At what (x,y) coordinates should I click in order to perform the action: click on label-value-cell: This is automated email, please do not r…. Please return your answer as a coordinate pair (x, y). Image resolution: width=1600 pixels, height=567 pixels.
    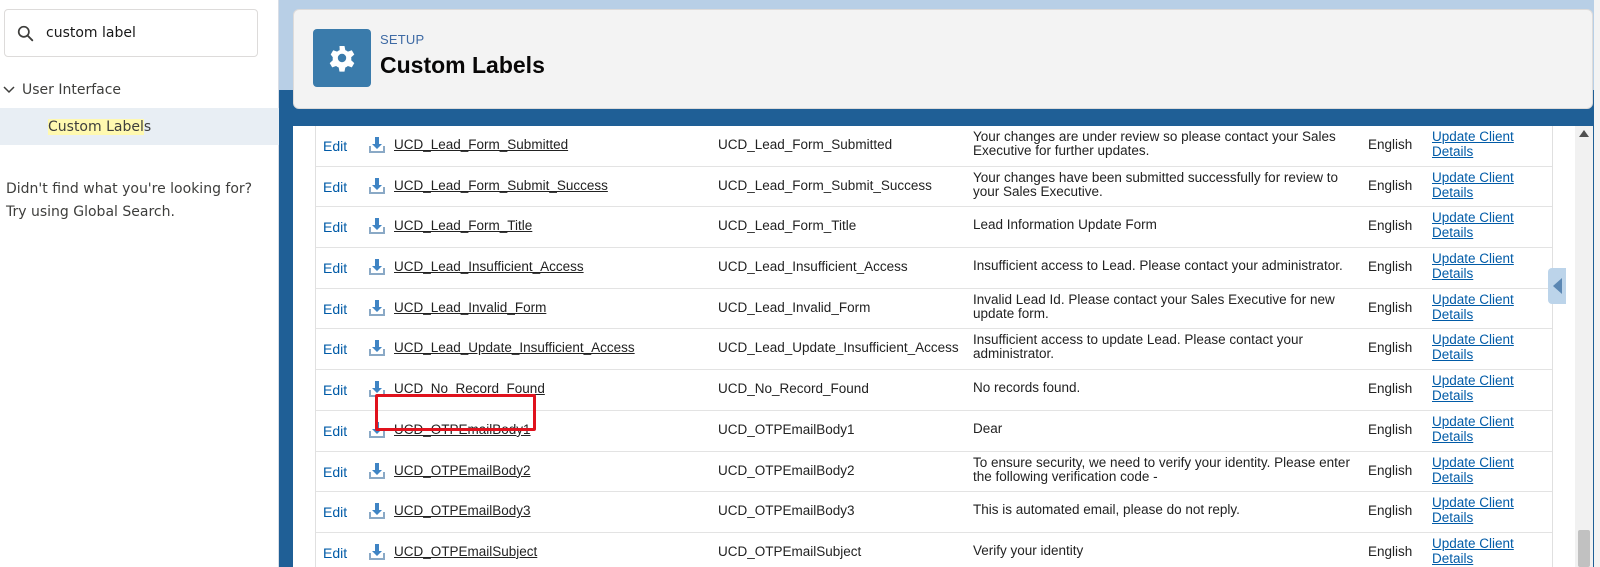
    Looking at the image, I should click on (1106, 510).